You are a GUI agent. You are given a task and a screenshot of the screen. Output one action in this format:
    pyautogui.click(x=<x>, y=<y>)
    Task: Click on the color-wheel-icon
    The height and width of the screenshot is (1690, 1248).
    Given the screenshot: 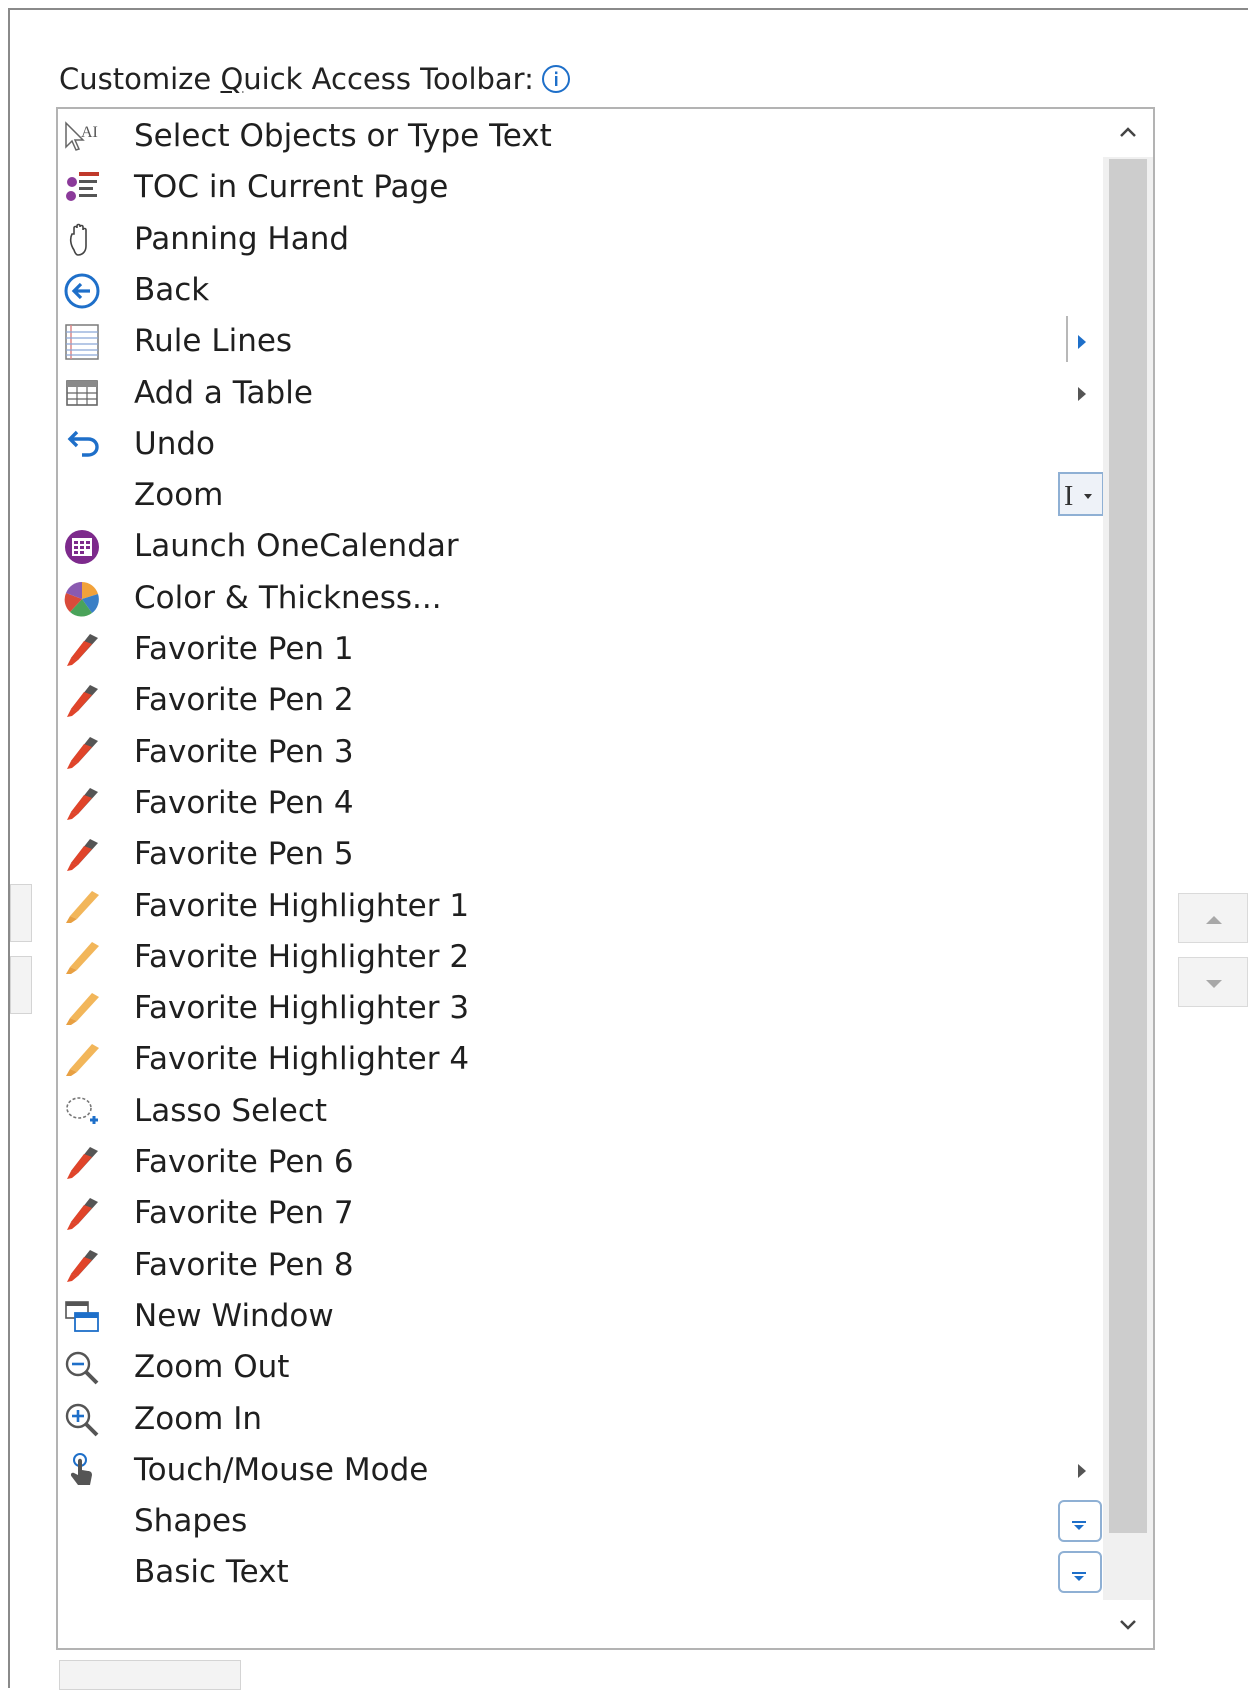 What is the action you would take?
    pyautogui.click(x=82, y=599)
    